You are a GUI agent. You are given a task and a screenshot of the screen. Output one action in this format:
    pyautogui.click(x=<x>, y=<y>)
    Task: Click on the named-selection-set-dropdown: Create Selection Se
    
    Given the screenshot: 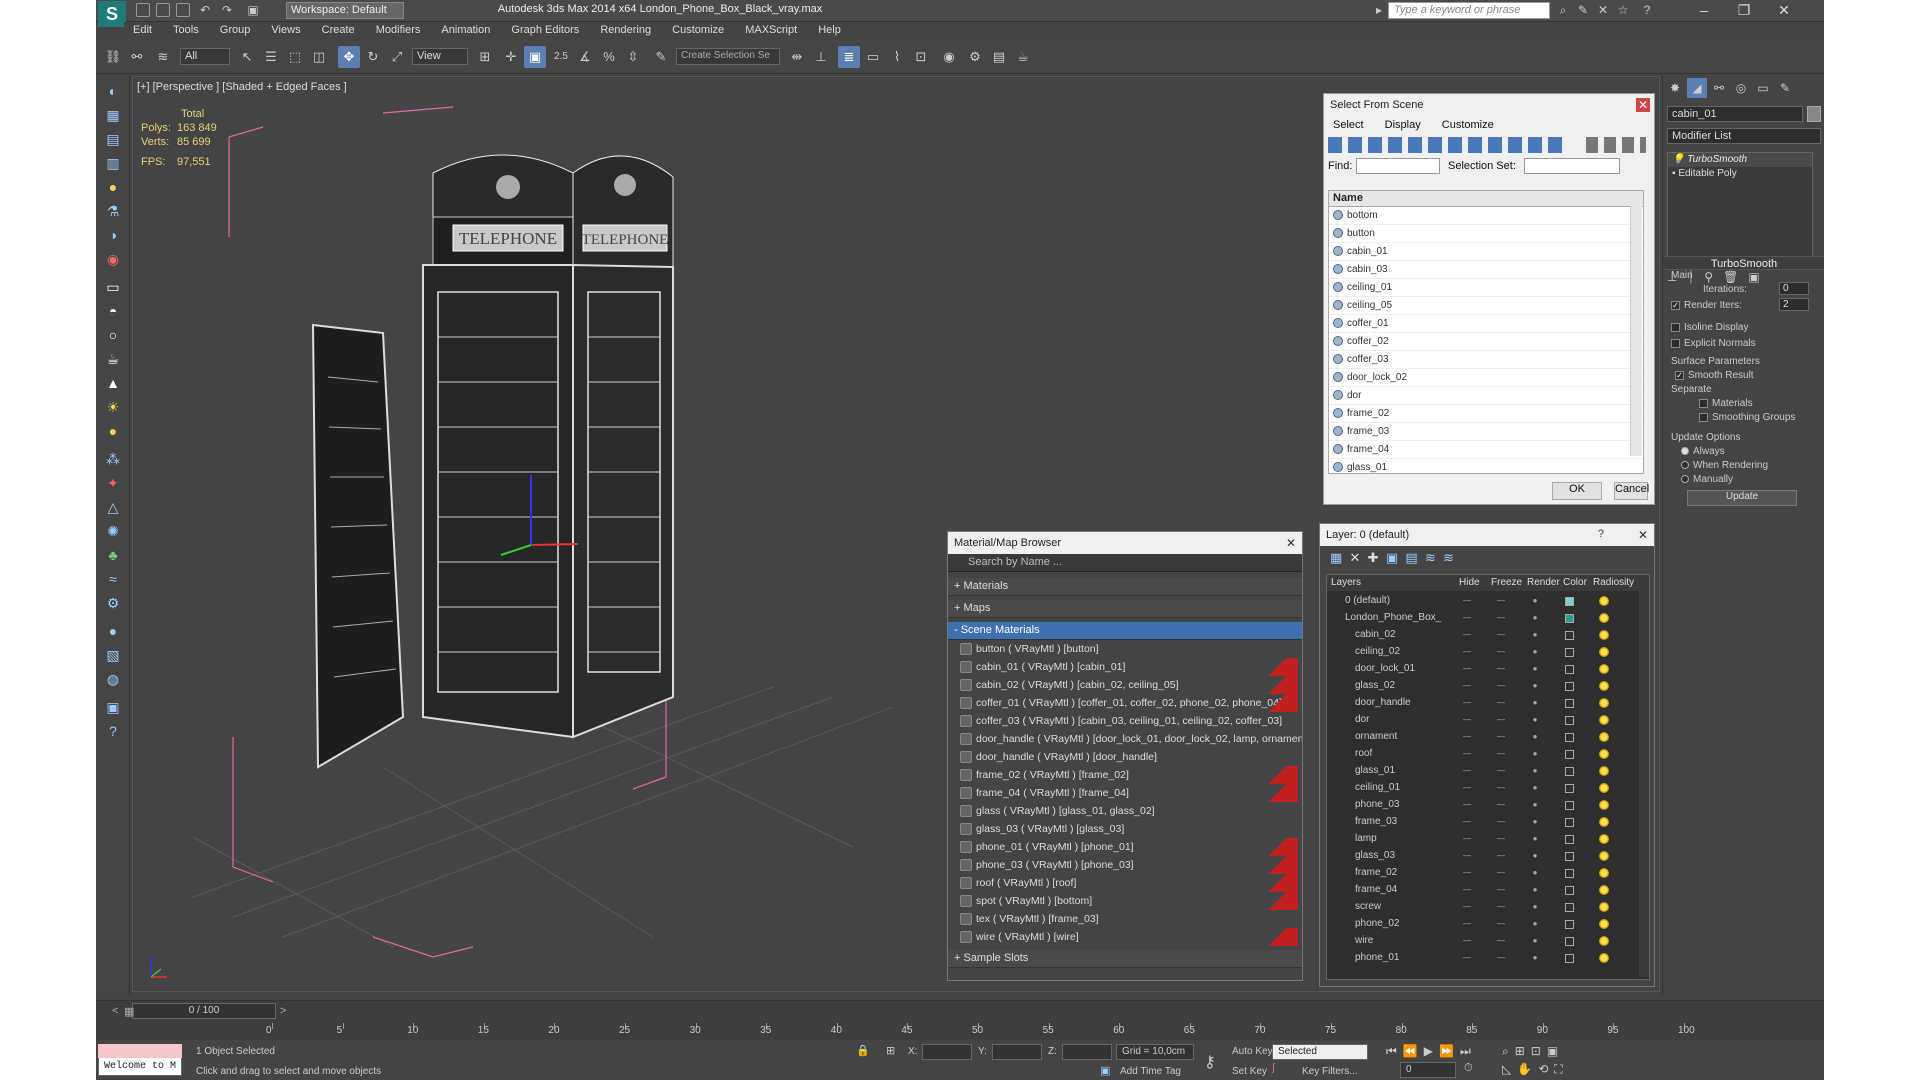 What is the action you would take?
    pyautogui.click(x=728, y=56)
    